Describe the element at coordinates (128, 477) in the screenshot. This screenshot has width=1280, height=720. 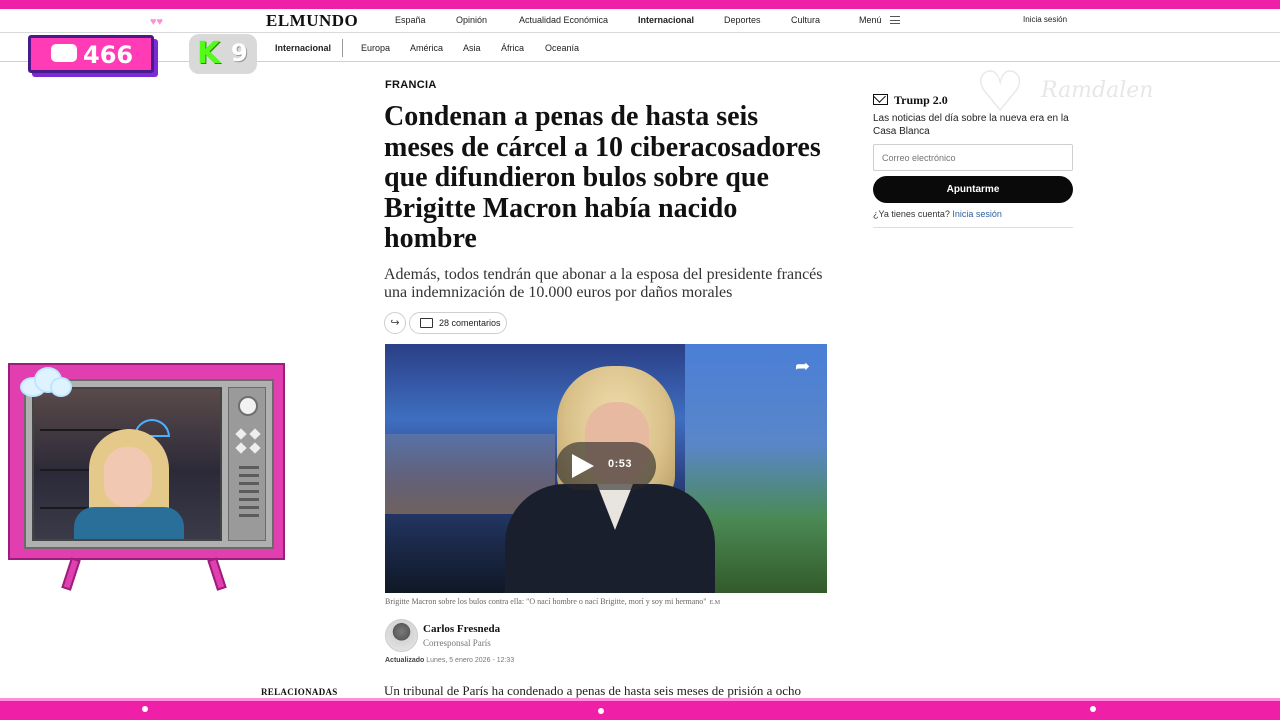
I see `streamer-face` at that location.